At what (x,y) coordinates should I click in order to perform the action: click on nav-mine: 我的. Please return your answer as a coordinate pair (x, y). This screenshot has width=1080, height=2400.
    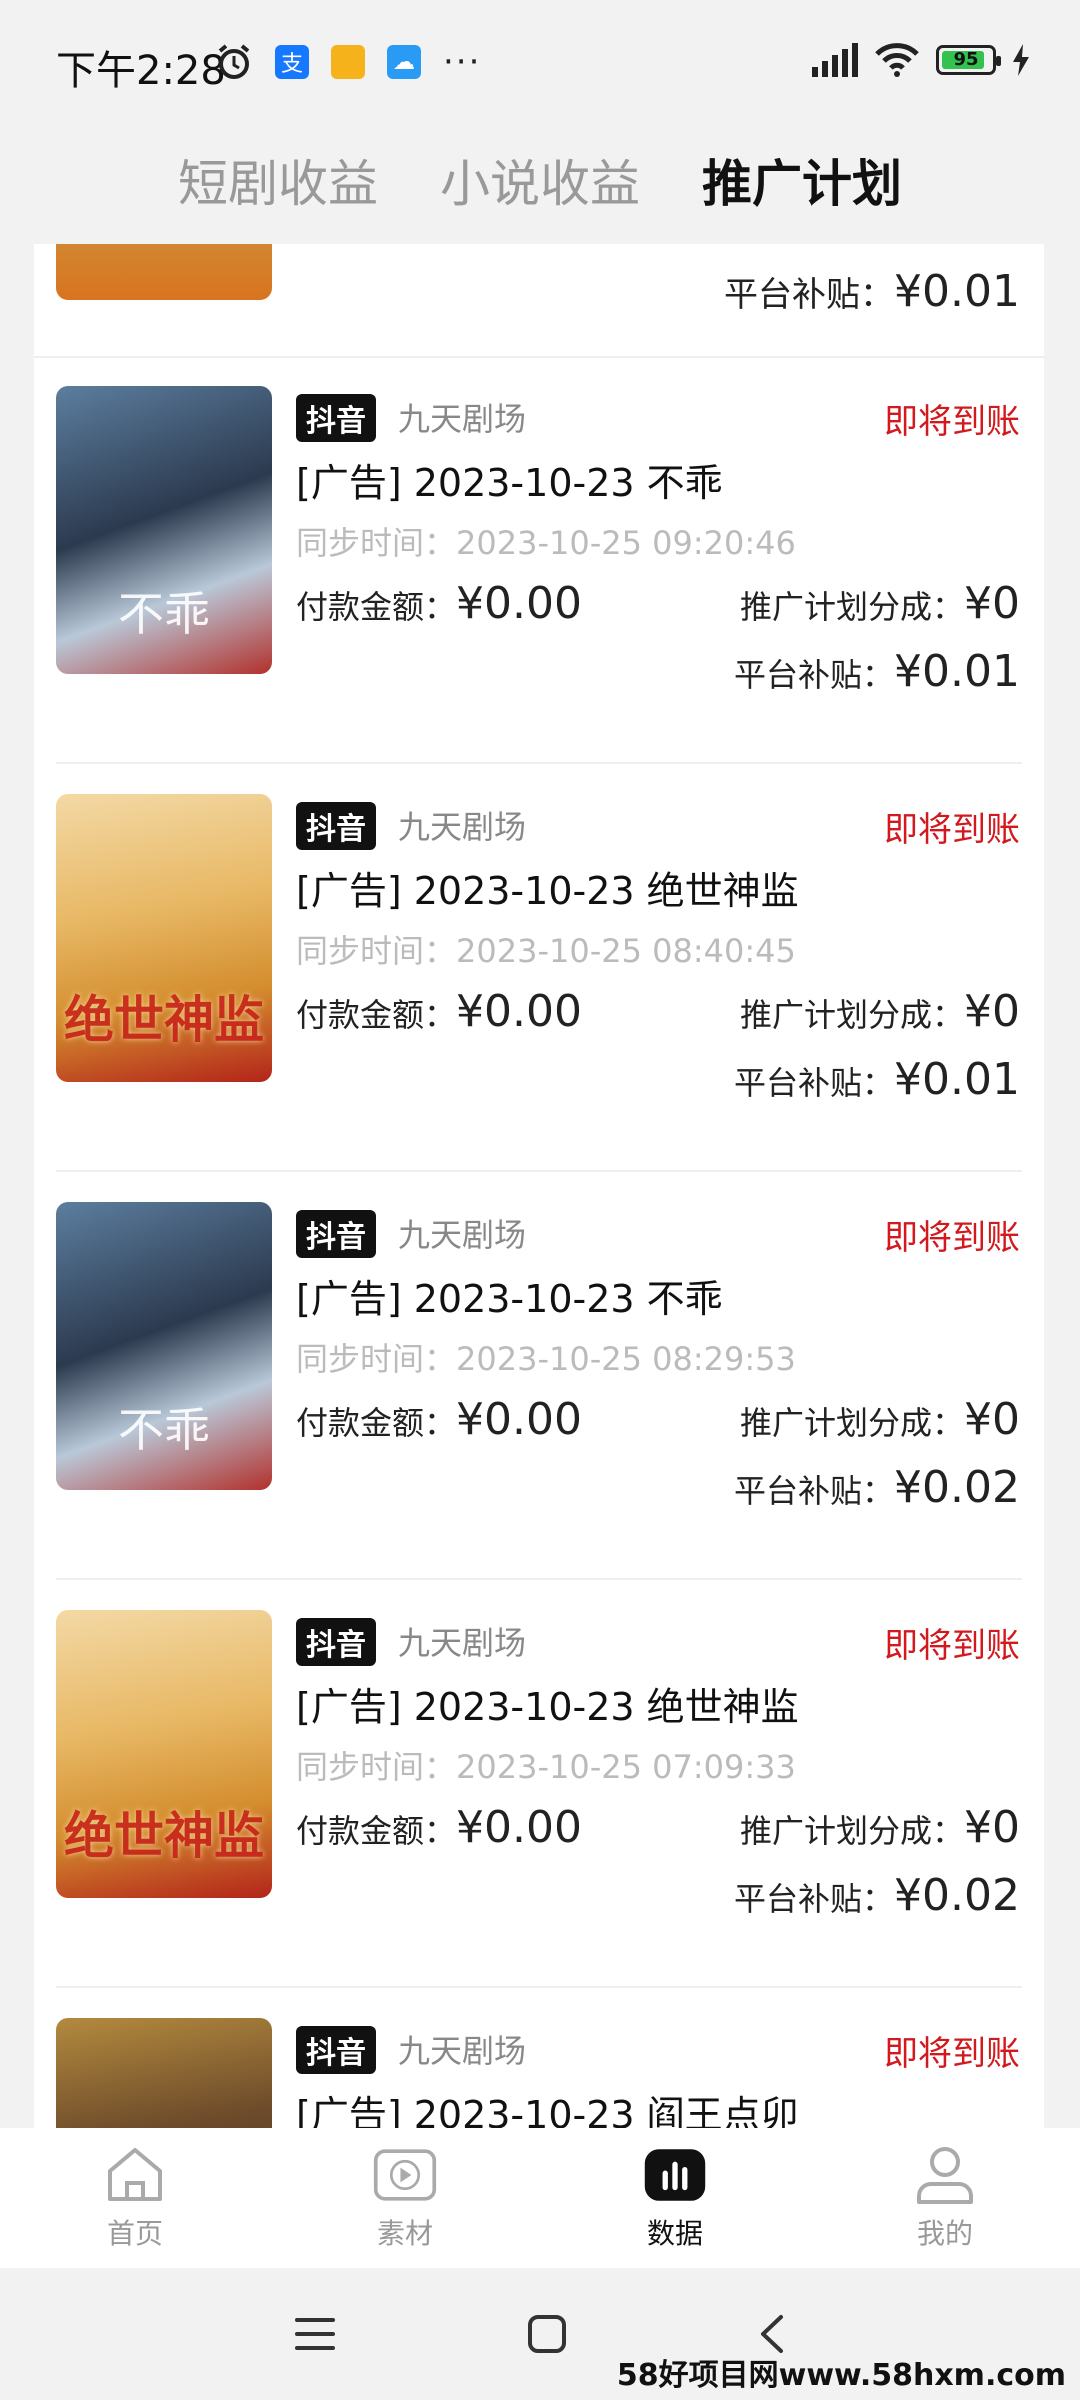
    Looking at the image, I should click on (945, 2198).